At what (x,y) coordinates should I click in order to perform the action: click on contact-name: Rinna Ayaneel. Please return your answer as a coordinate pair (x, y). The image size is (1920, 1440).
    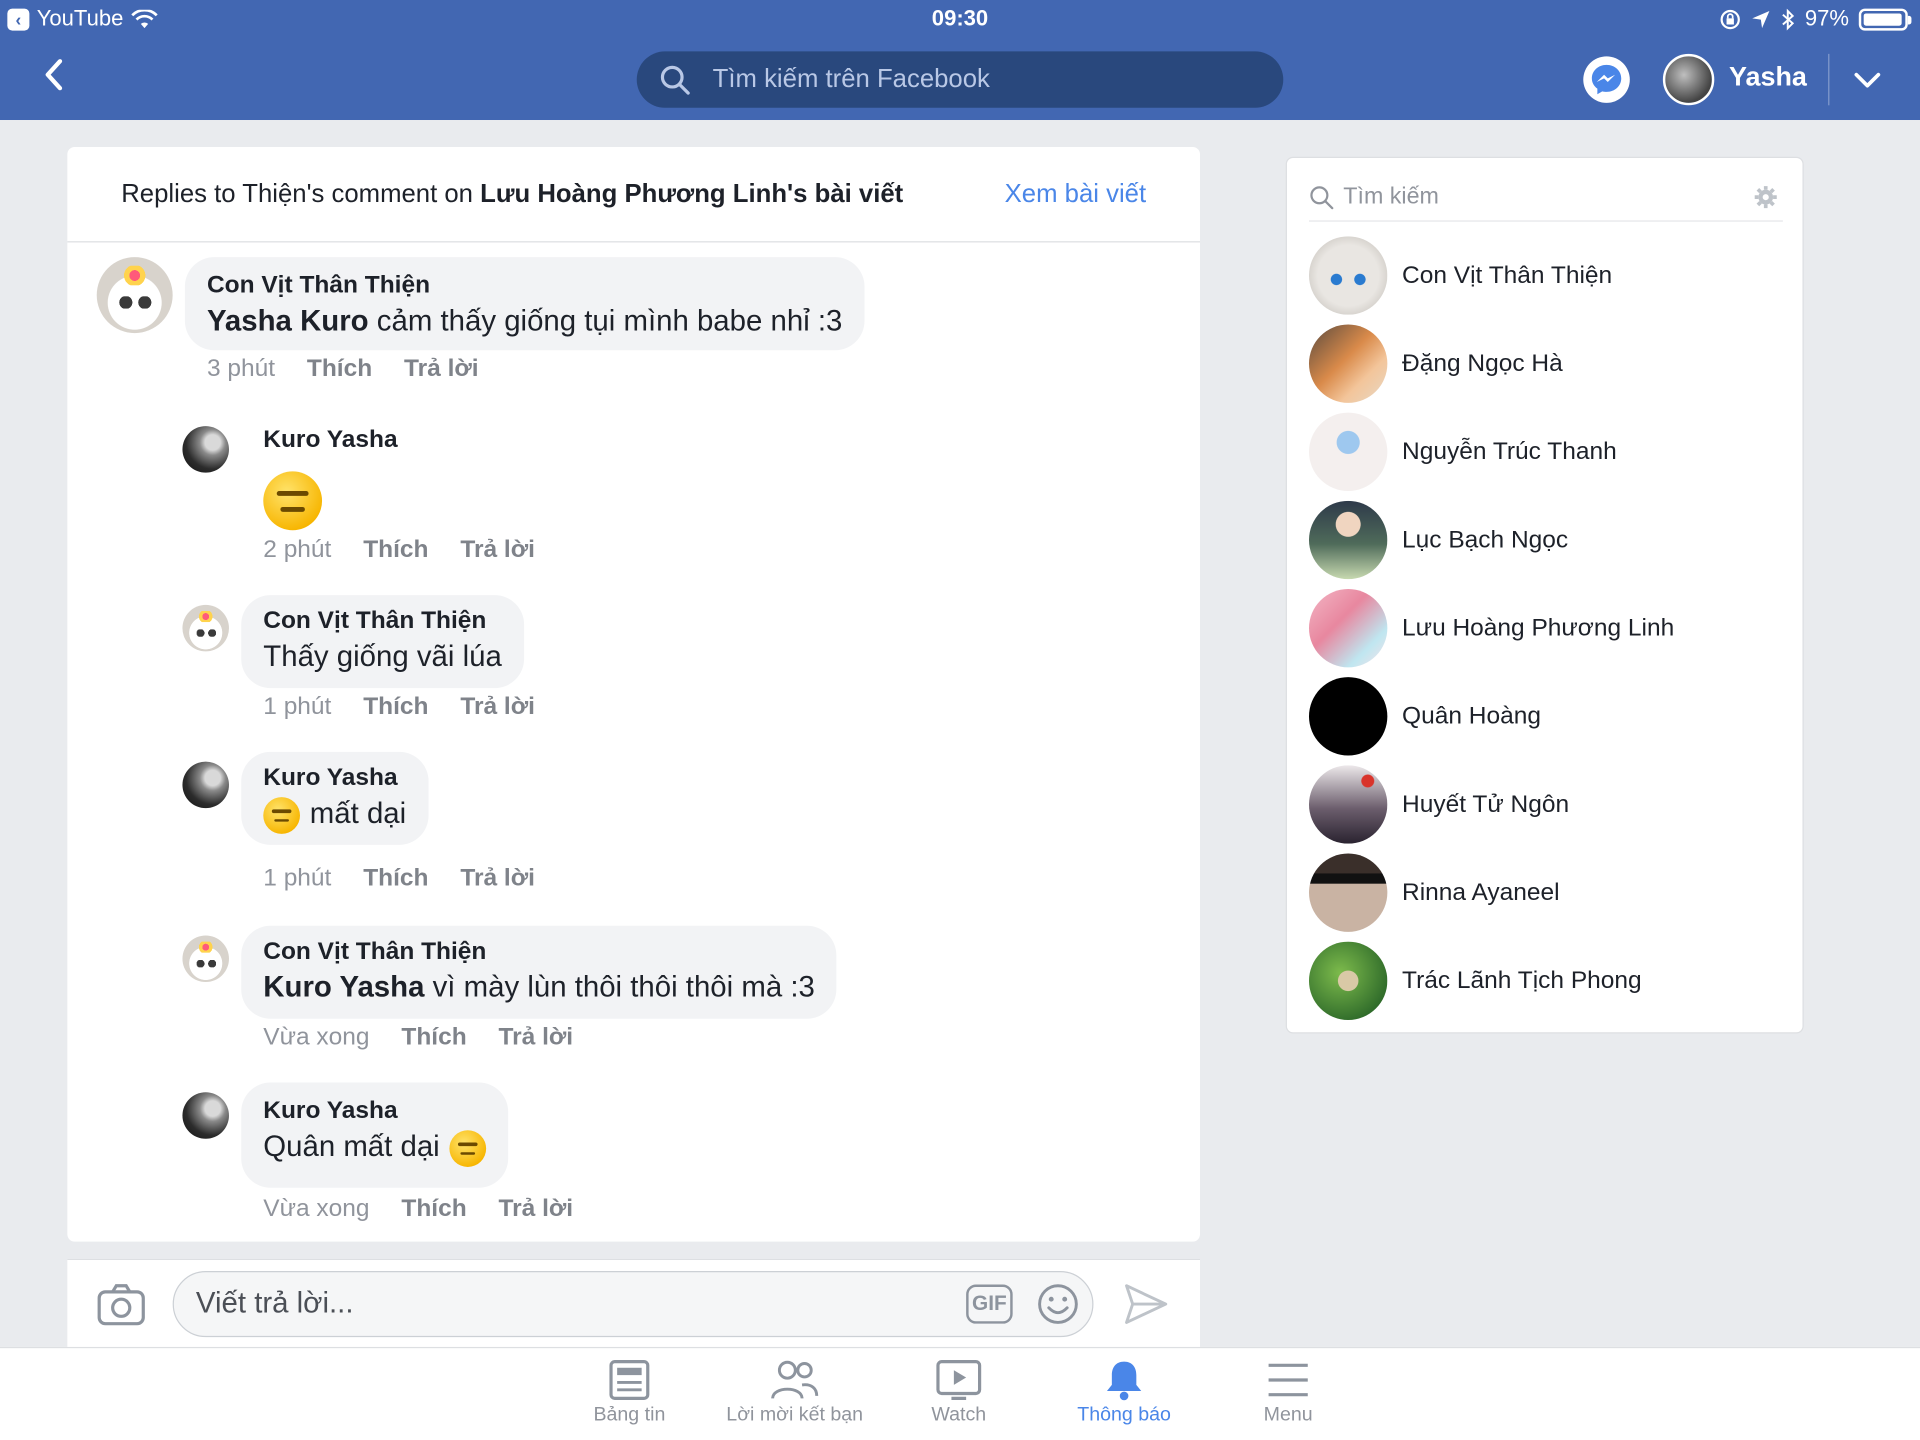
    Looking at the image, I should click on (1481, 892).